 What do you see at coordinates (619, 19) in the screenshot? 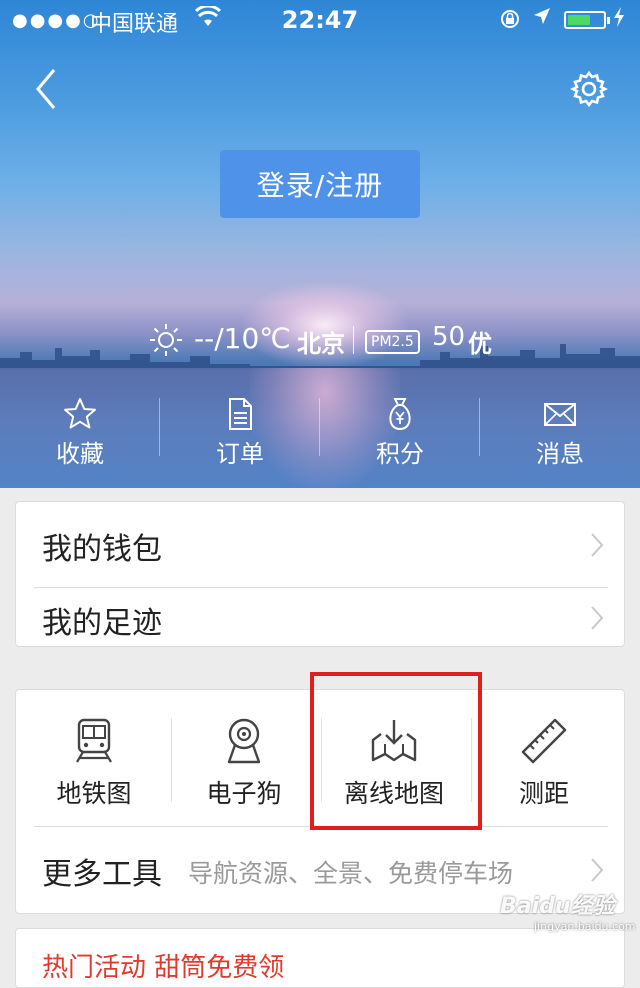
I see `charging-icon` at bounding box center [619, 19].